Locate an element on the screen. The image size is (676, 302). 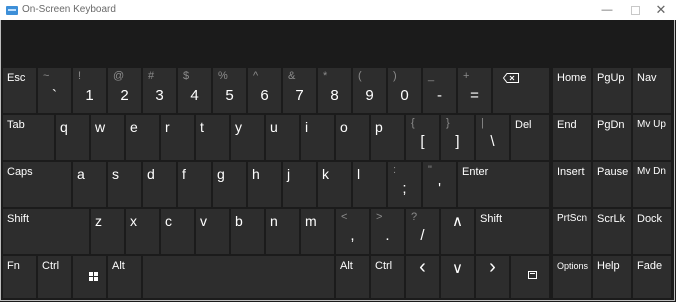
key-x: x is located at coordinates (142, 231).